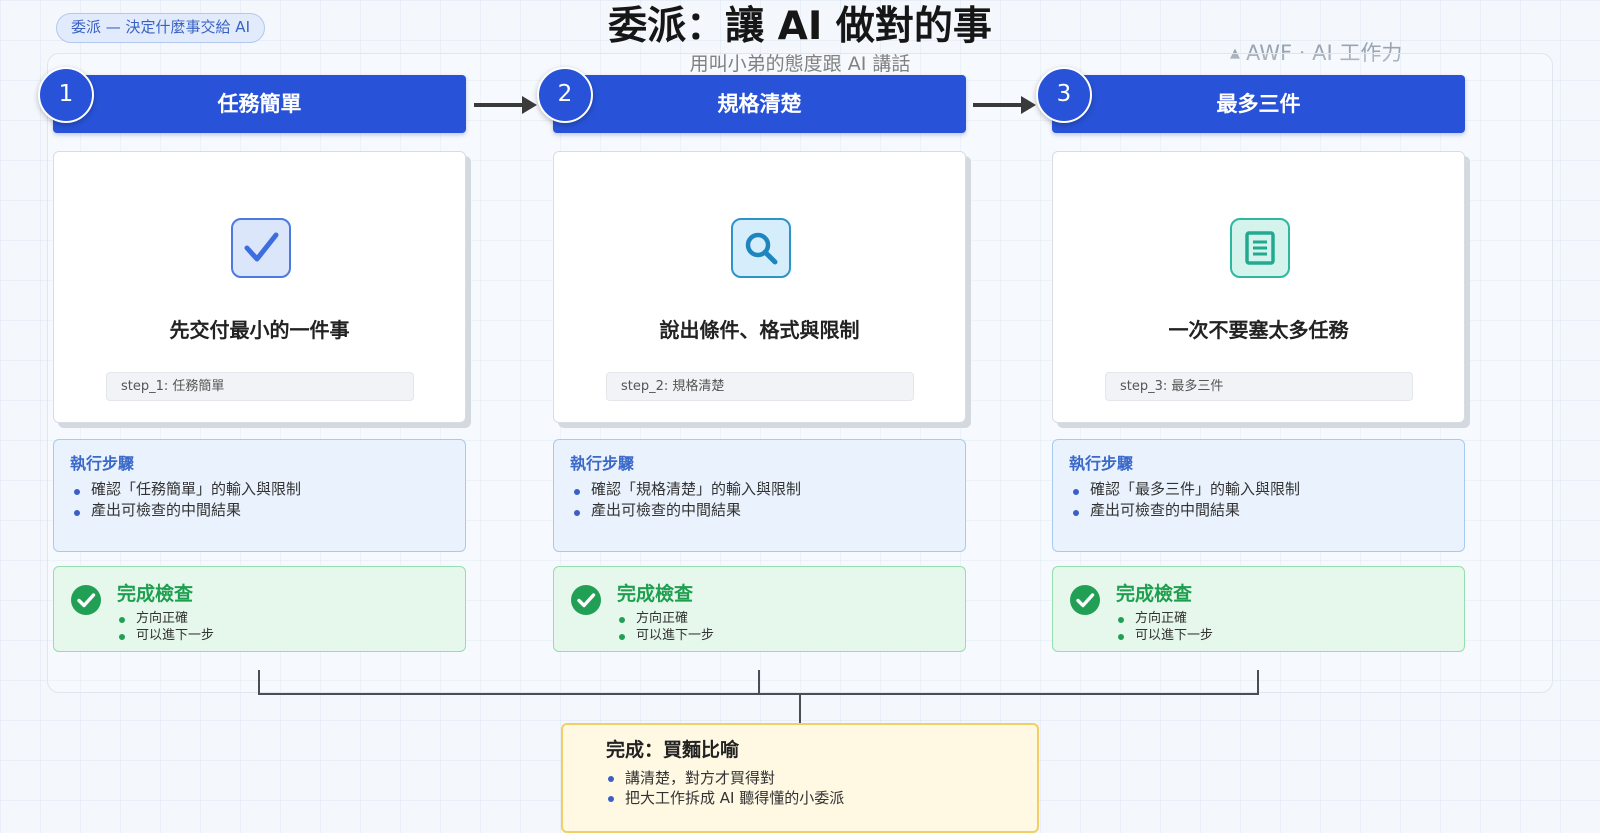 Image resolution: width=1600 pixels, height=833 pixels. I want to click on checkbox-icon, so click(261, 248).